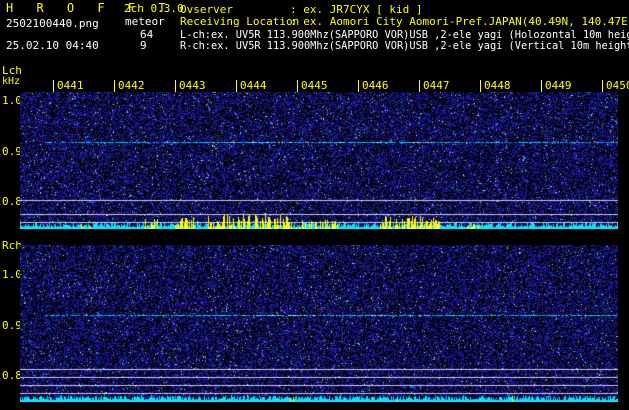  I want to click on time-tick-label: 0443, so click(192, 85).